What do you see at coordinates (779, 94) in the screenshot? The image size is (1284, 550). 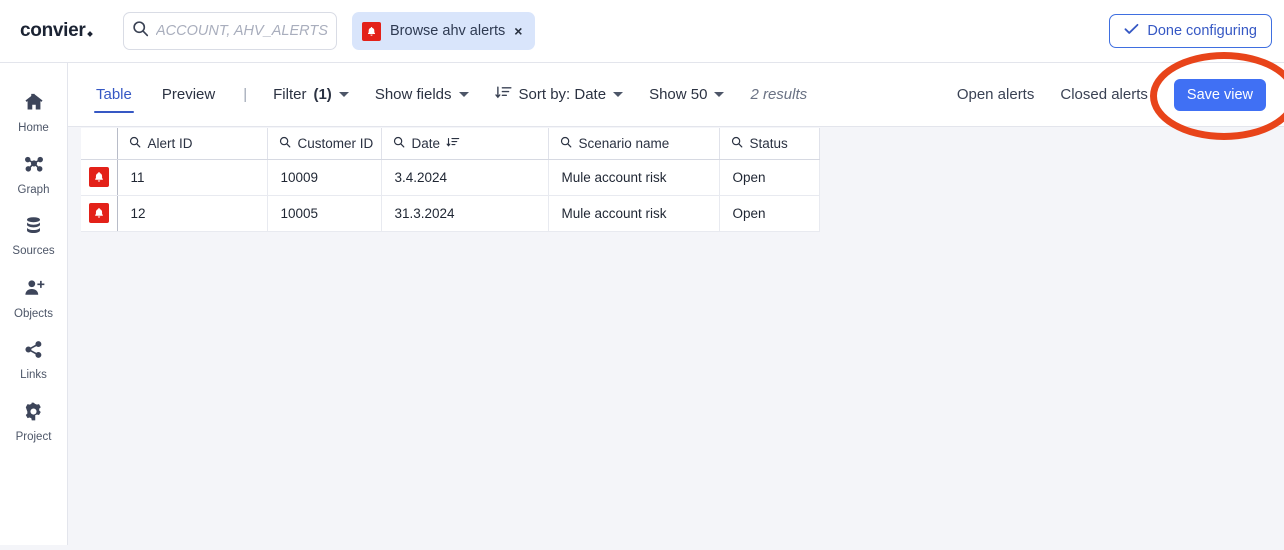 I see `results-count: 2 results` at bounding box center [779, 94].